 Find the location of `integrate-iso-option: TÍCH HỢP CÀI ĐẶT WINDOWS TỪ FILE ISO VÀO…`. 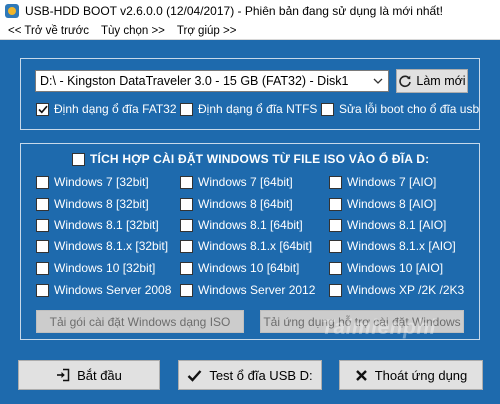

integrate-iso-option: TÍCH HỢP CÀI ĐẶT WINDOWS TỪ FILE ISO VÀO… is located at coordinates (250, 159).